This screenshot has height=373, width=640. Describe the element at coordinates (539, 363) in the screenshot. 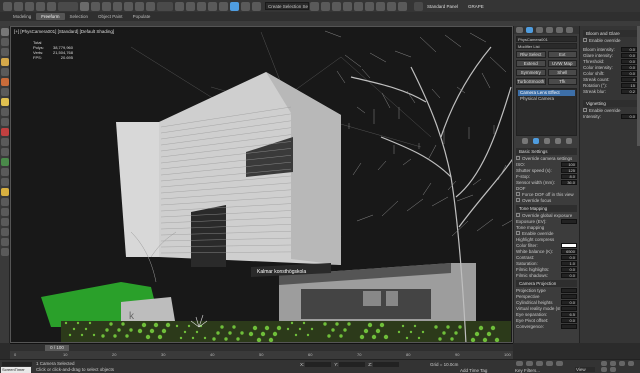

I see `play-icon` at that location.